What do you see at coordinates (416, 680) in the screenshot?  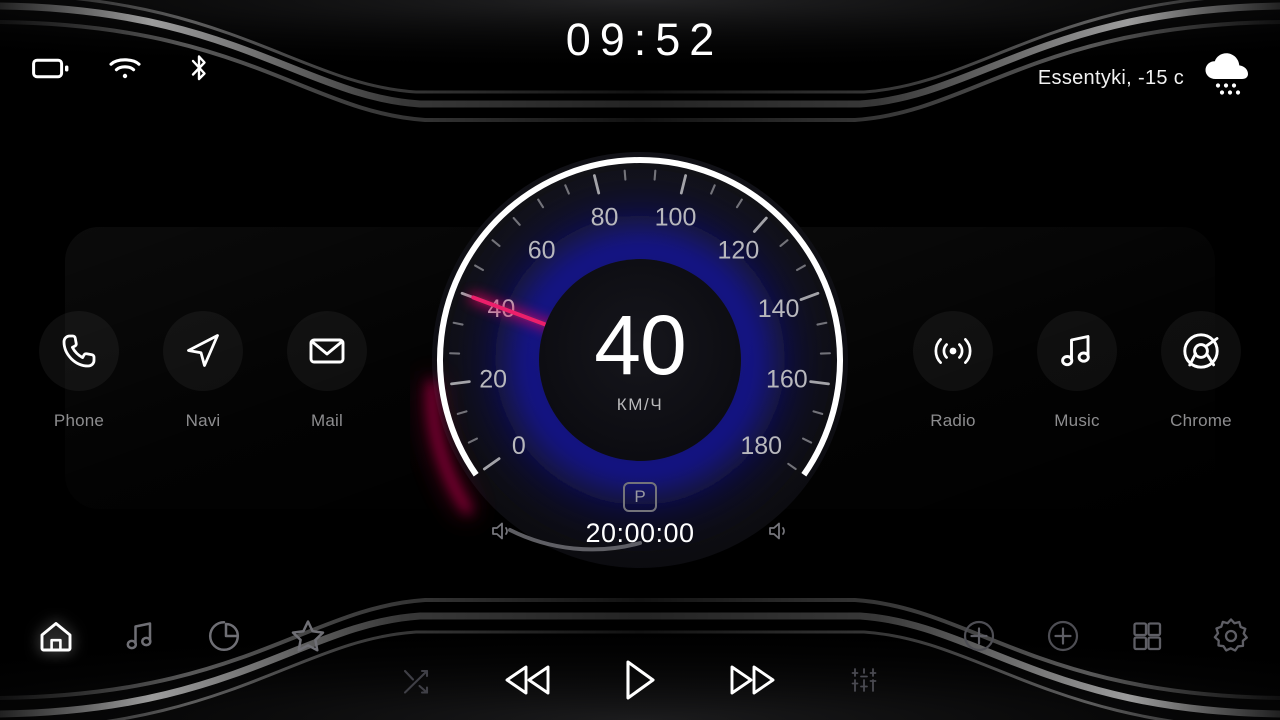 I see `shuffle-icon` at bounding box center [416, 680].